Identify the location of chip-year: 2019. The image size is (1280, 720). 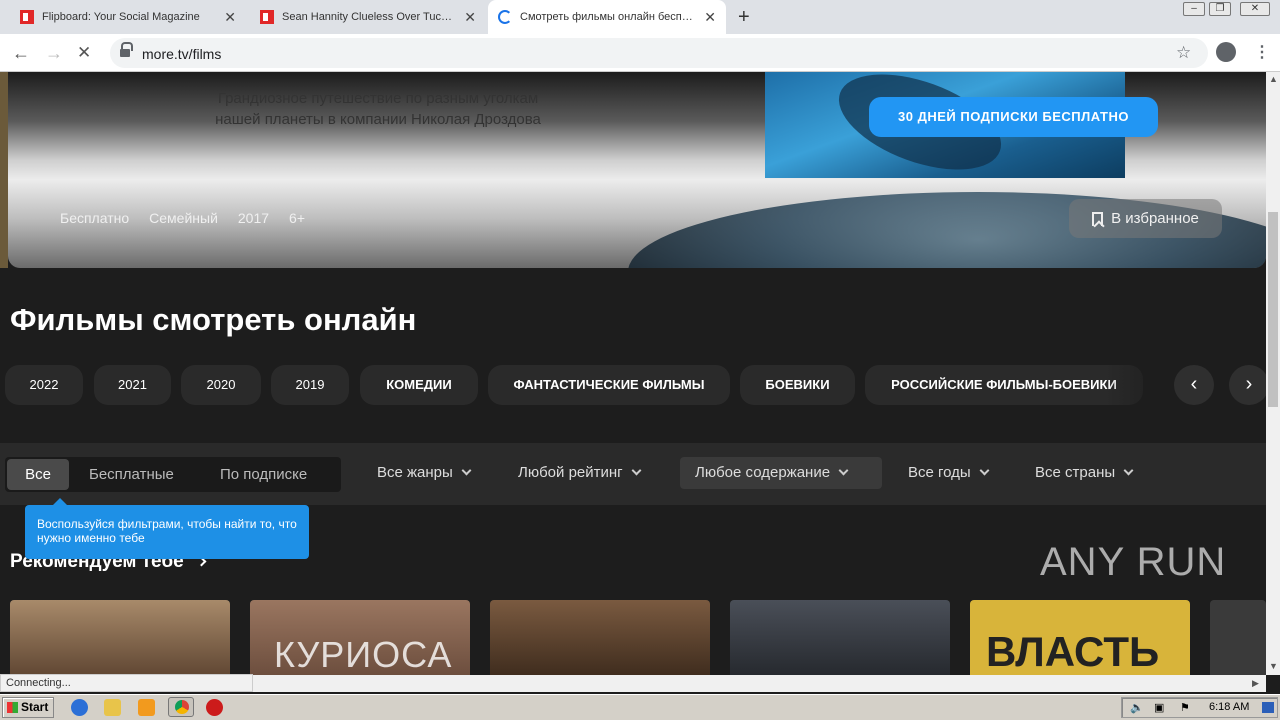
(310, 385).